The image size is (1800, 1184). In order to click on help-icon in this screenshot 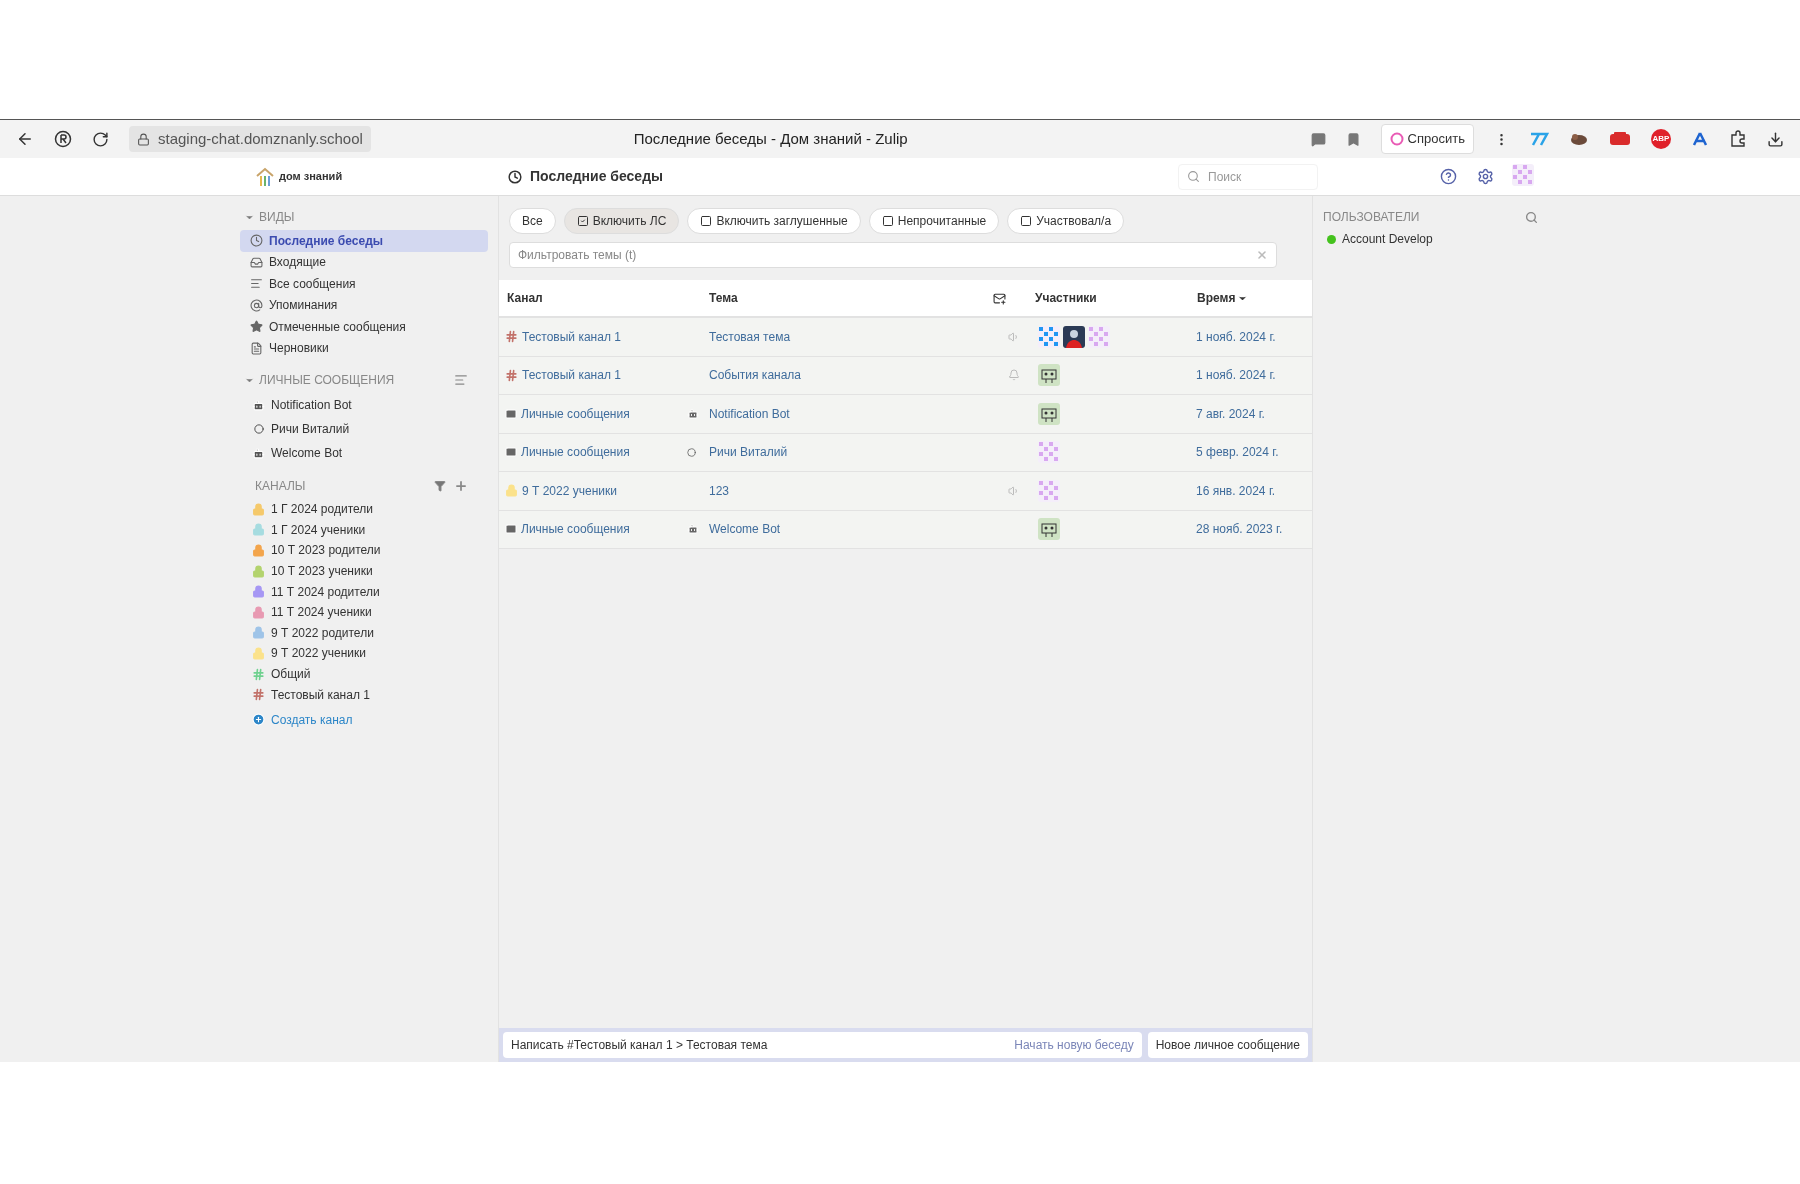, I will do `click(1448, 176)`.